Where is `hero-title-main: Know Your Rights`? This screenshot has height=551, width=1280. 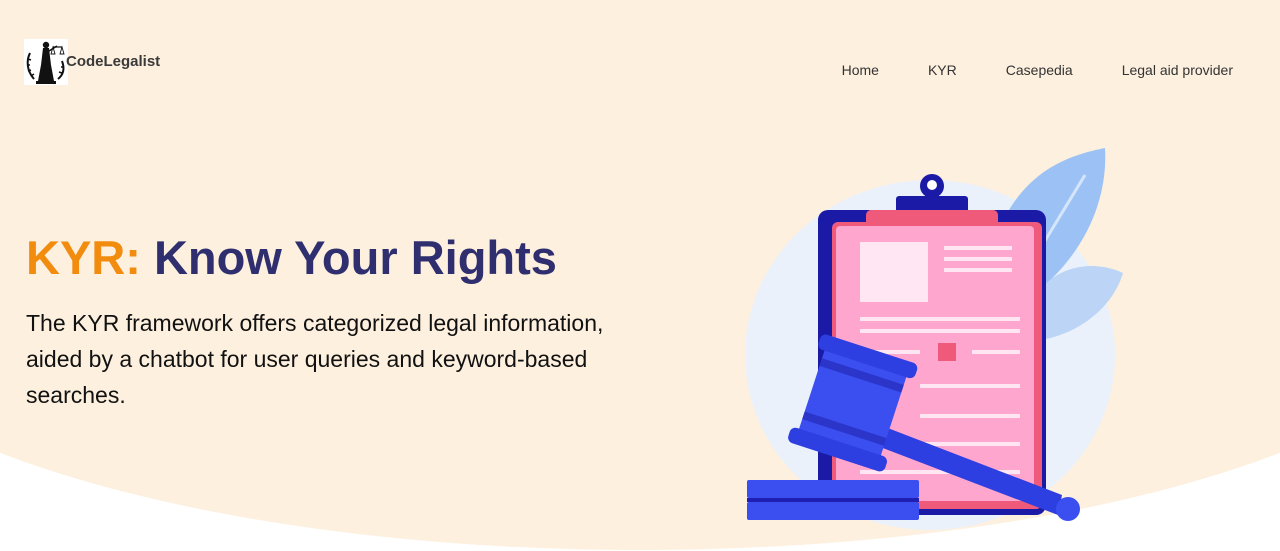
hero-title-main: Know Your Rights is located at coordinates (348, 257).